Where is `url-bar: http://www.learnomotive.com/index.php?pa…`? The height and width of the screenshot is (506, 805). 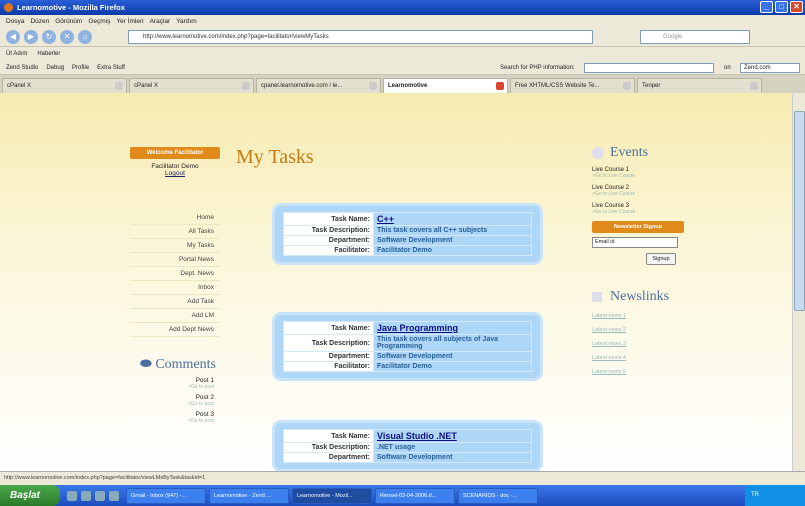
url-bar: http://www.learnomotive.com/index.php?pa… is located at coordinates (360, 37).